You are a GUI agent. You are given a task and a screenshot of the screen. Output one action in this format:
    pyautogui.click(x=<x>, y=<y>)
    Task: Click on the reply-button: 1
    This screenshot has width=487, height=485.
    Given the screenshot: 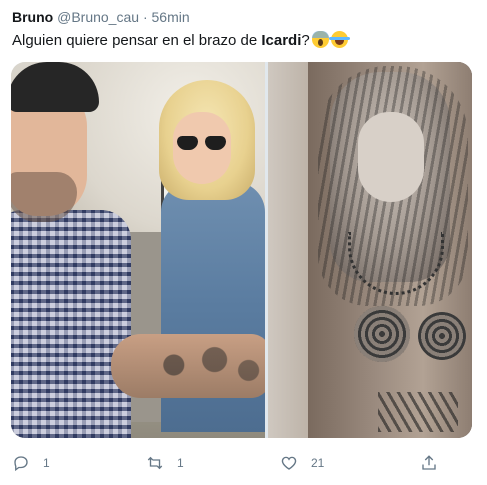 What is the action you would take?
    pyautogui.click(x=31, y=463)
    